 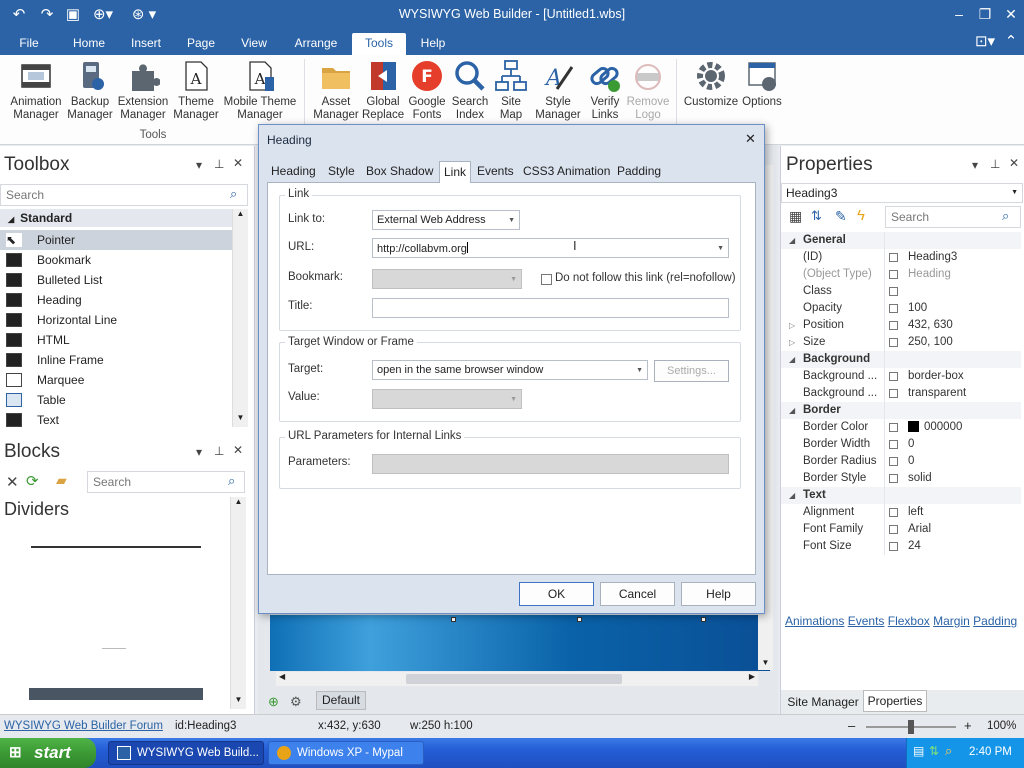 I want to click on blocks-search-input: Search, so click(x=166, y=482).